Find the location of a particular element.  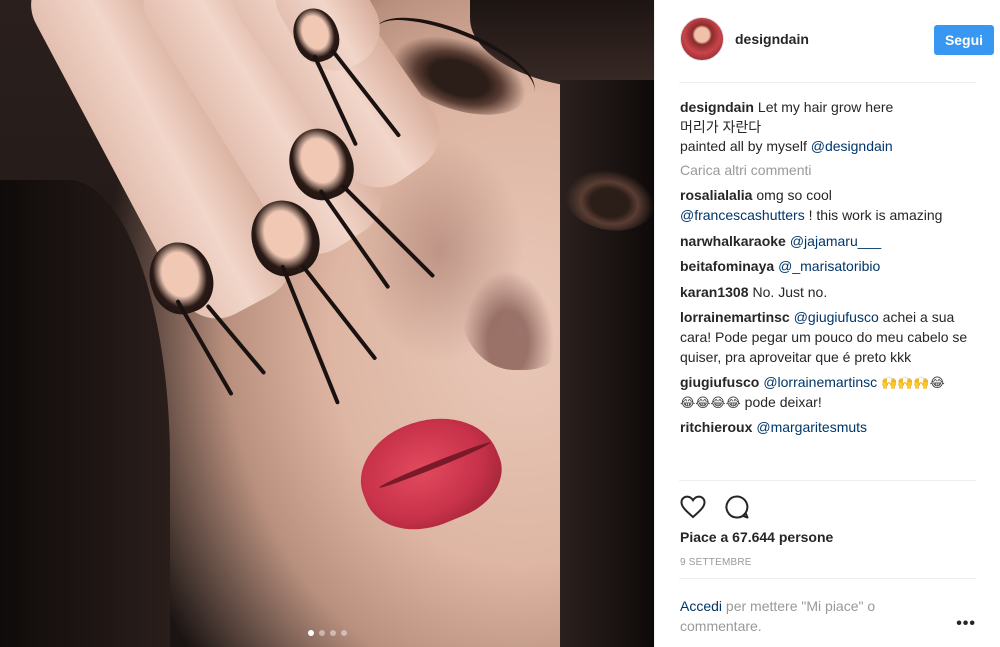

comment-mention: @margaritesmuts is located at coordinates (811, 427).